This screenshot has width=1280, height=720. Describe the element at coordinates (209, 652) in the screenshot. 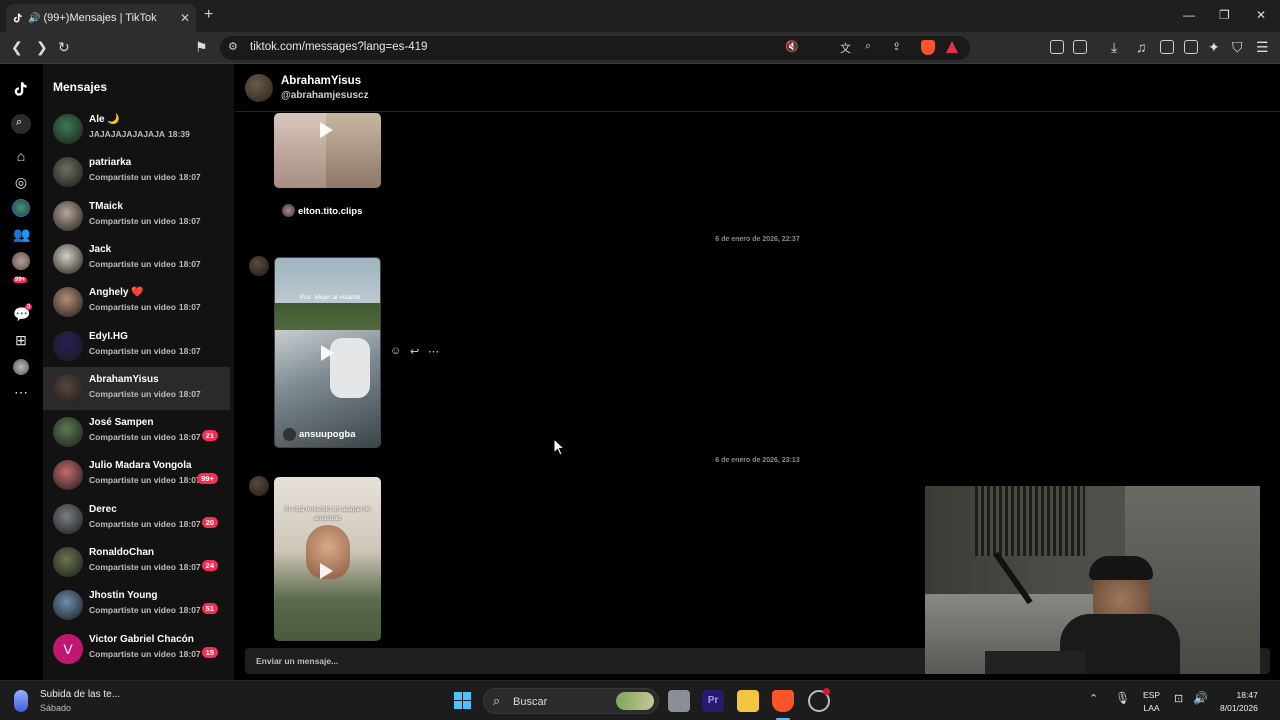

I see `unread-badge: 15` at that location.